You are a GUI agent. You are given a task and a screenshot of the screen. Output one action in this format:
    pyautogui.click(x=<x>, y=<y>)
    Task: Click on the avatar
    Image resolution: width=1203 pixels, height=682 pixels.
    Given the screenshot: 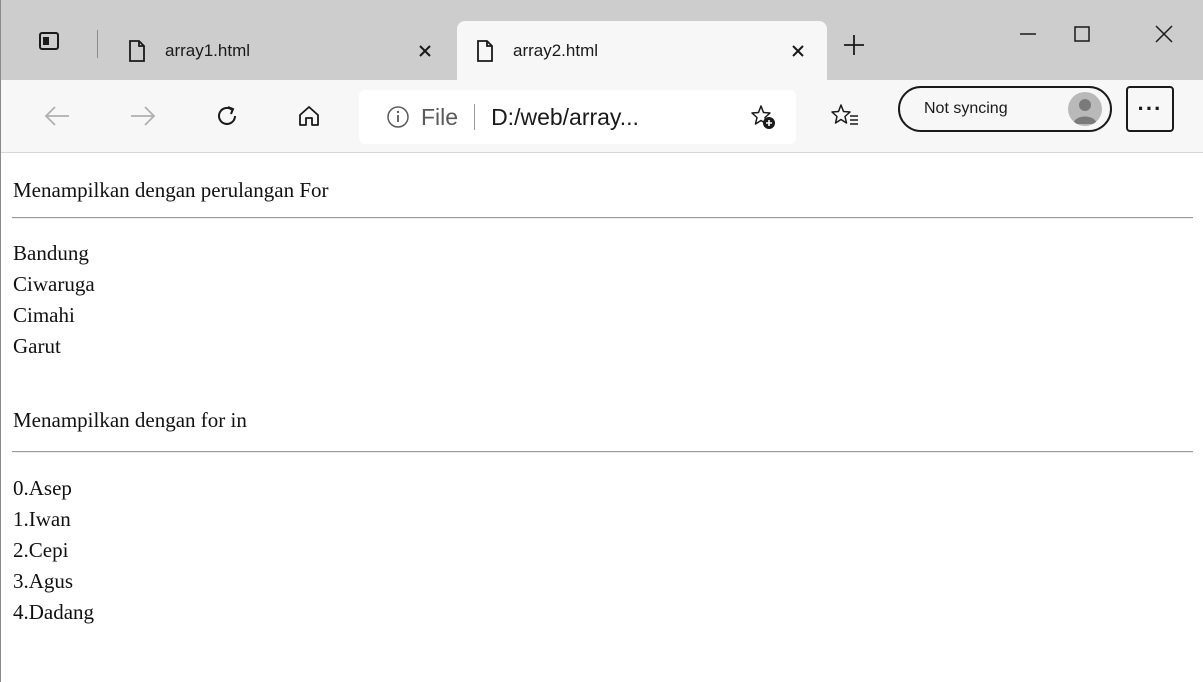 What is the action you would take?
    pyautogui.click(x=1085, y=109)
    